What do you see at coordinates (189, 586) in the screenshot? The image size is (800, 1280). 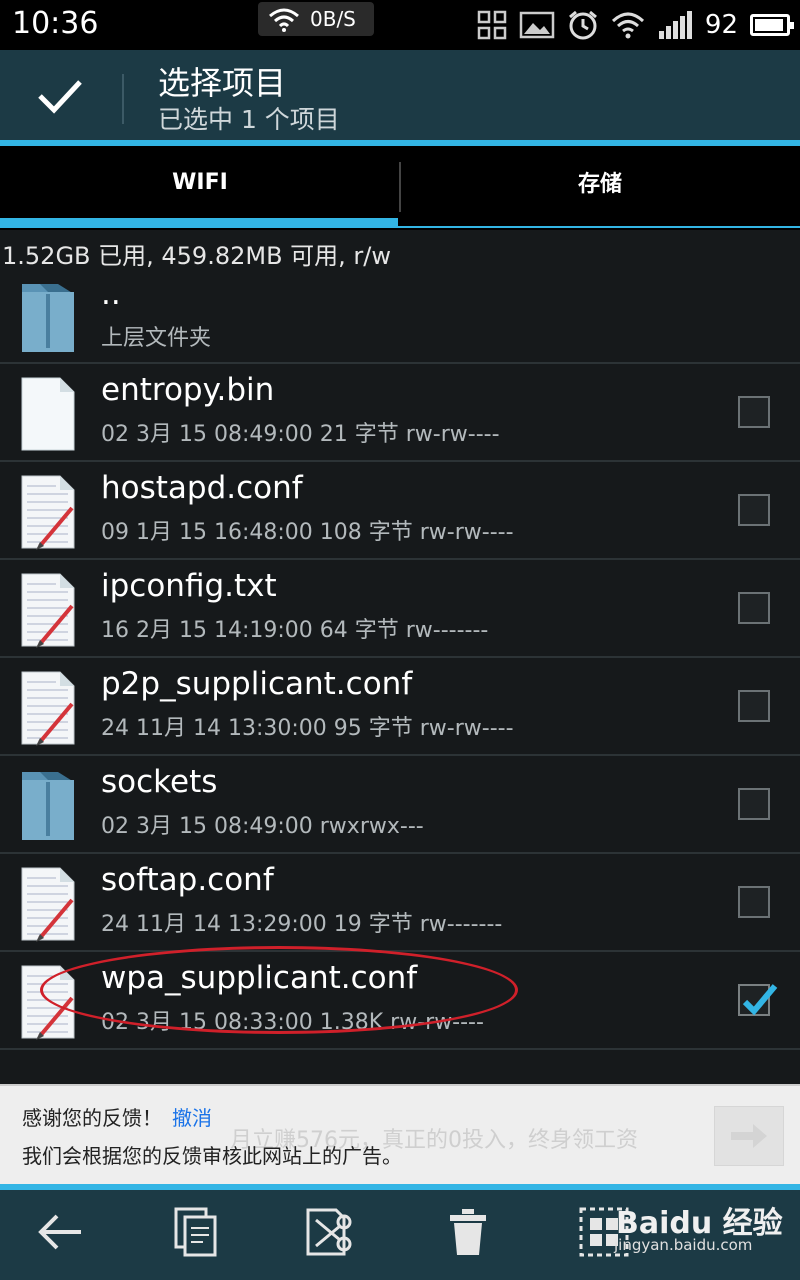 I see `file-name: ipconfig.txt` at bounding box center [189, 586].